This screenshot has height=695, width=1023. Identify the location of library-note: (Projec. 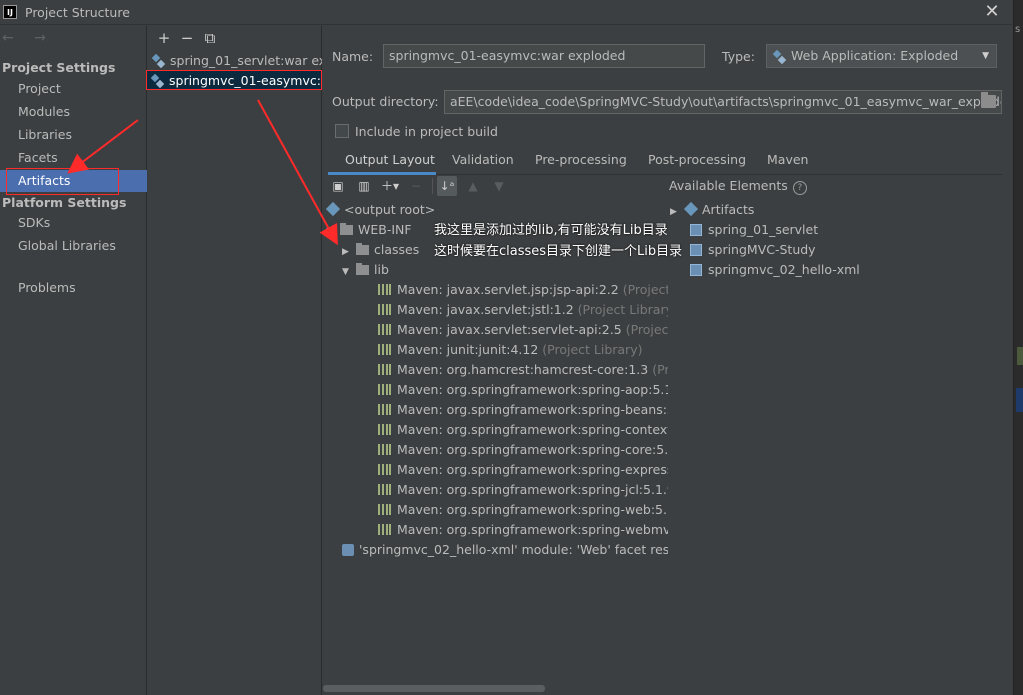
(660, 369).